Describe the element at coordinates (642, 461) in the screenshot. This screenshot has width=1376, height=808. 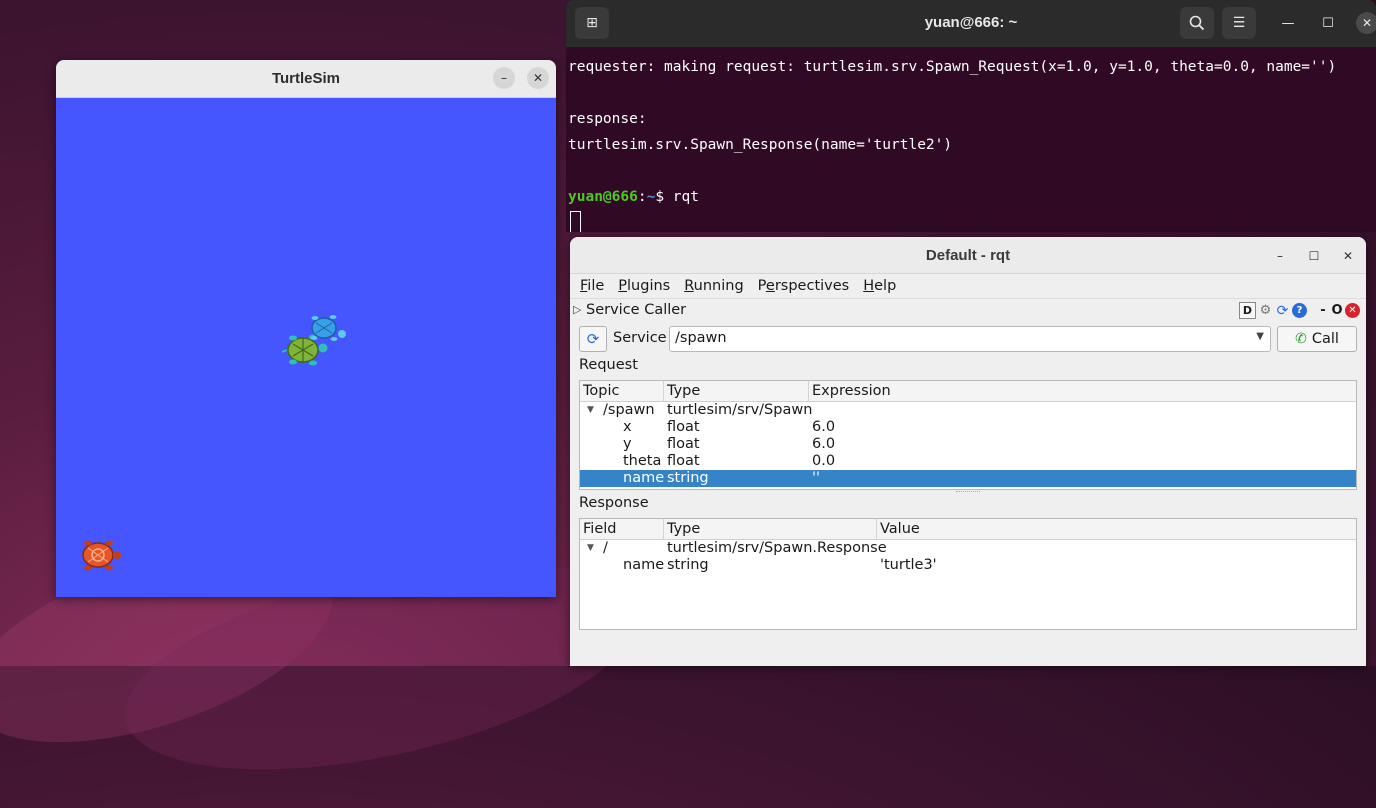
I see `row-topic: theta` at that location.